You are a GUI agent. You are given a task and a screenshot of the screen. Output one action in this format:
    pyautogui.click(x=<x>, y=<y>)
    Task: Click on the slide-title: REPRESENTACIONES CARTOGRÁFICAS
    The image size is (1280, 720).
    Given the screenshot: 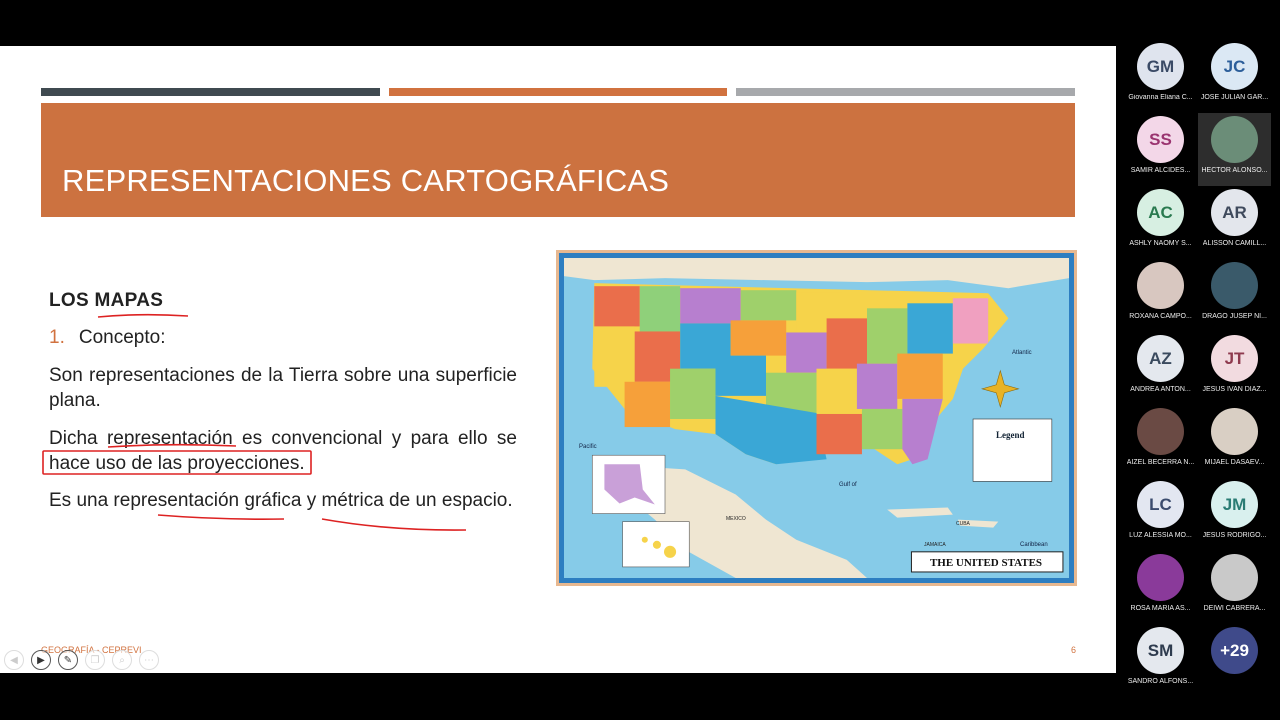 What is the action you would take?
    pyautogui.click(x=366, y=180)
    